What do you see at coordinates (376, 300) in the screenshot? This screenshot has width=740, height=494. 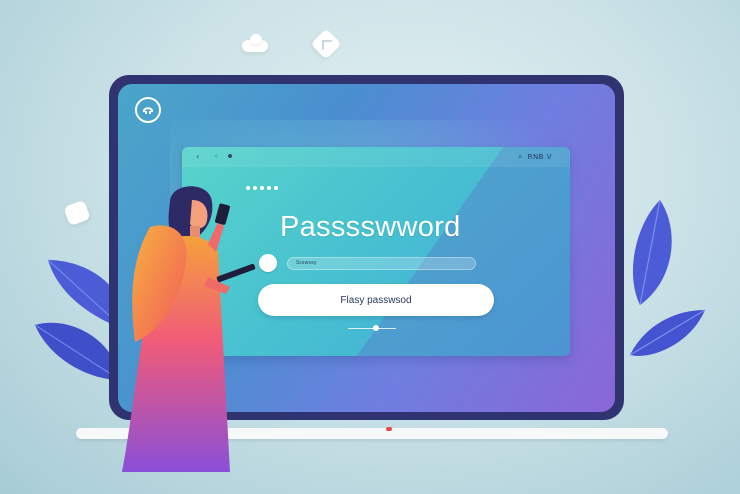 I see `submit-button: Flasy passwsod` at bounding box center [376, 300].